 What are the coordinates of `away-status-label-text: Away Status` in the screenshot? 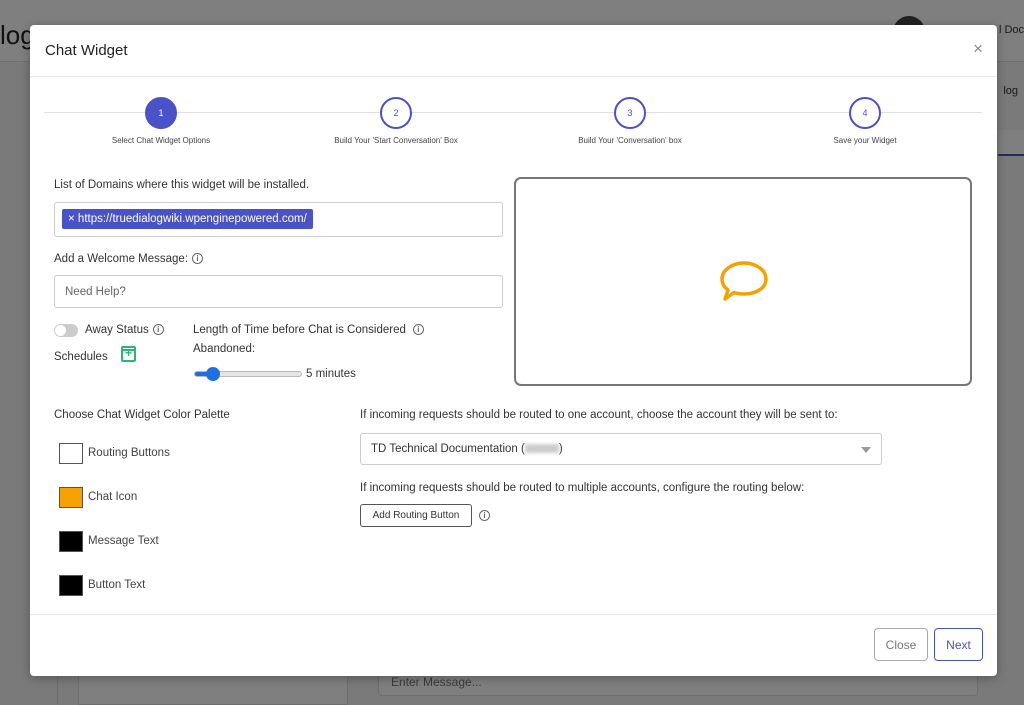 It's located at (117, 330).